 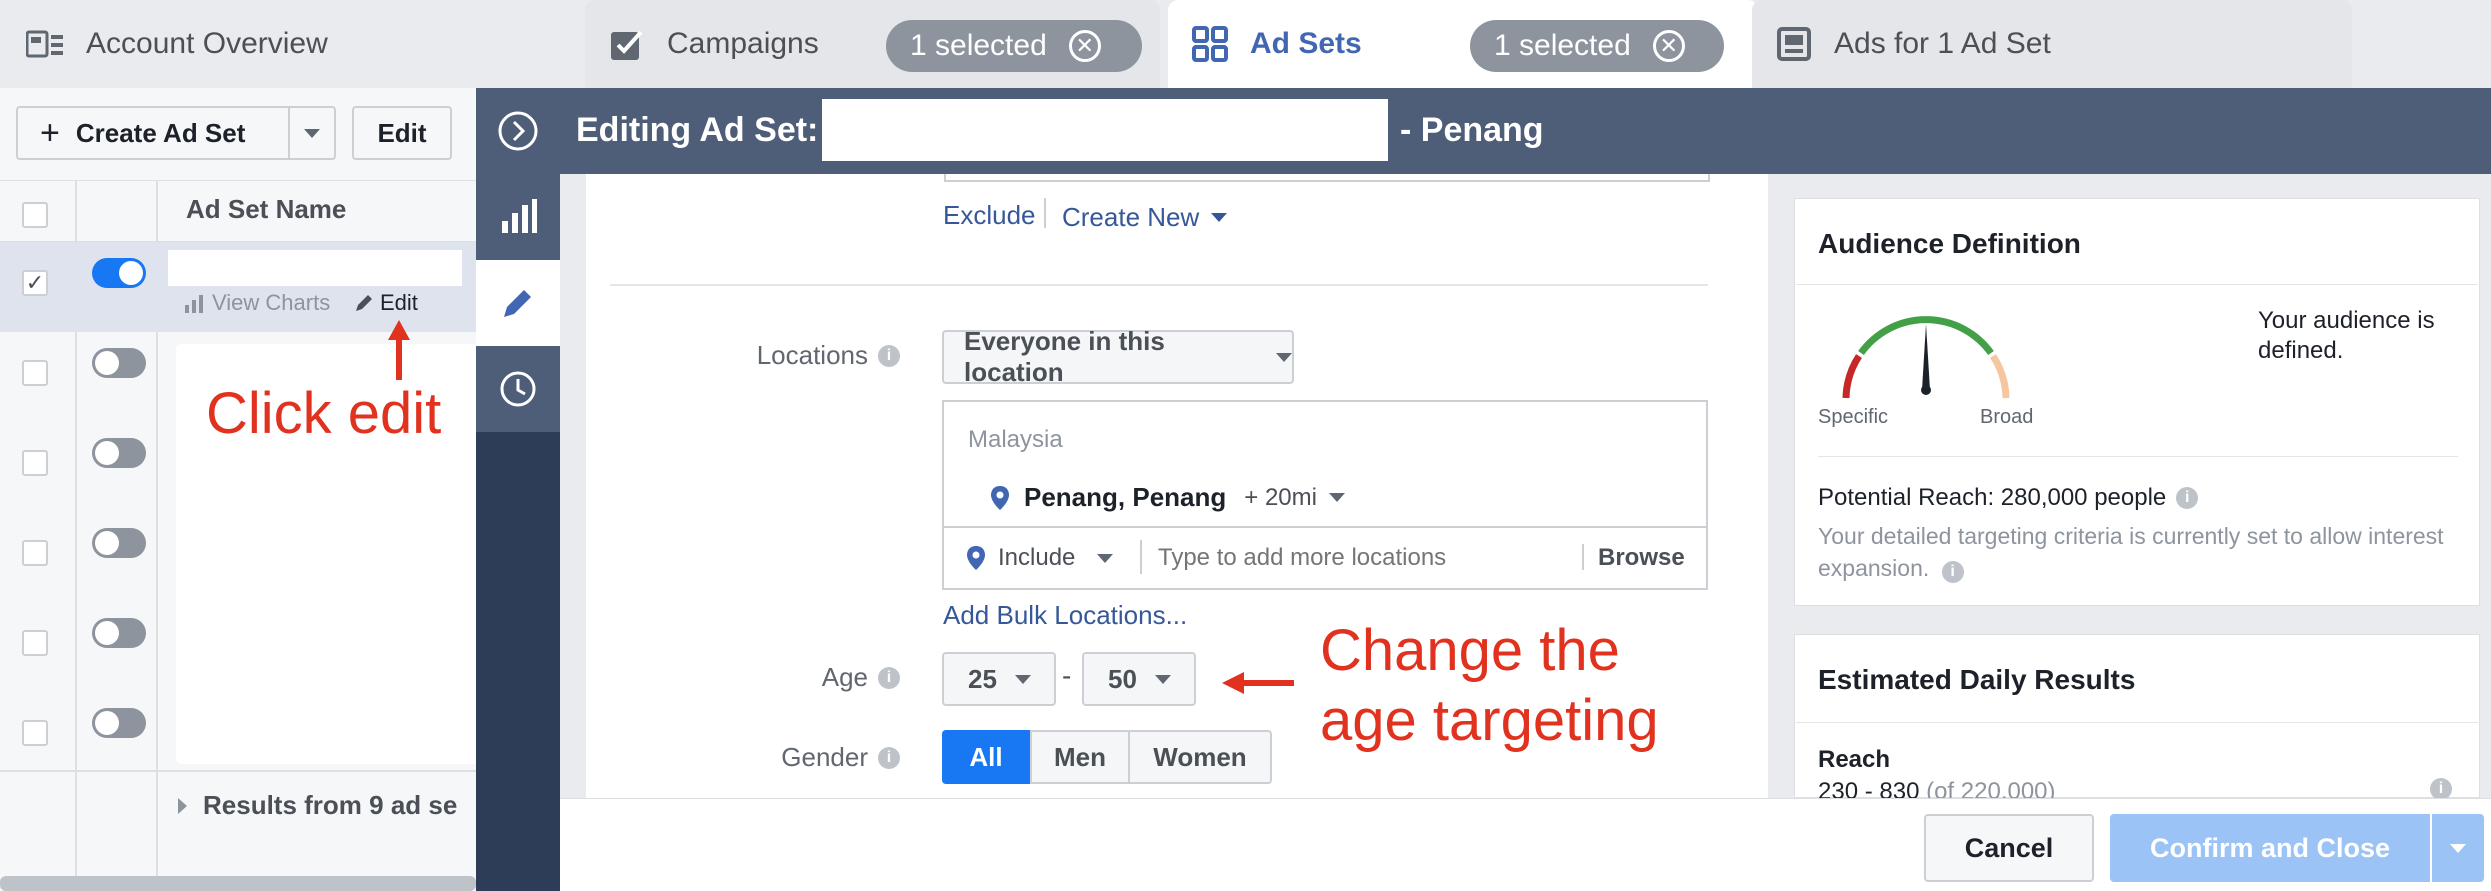 What do you see at coordinates (364, 303) in the screenshot?
I see `pencil-icon` at bounding box center [364, 303].